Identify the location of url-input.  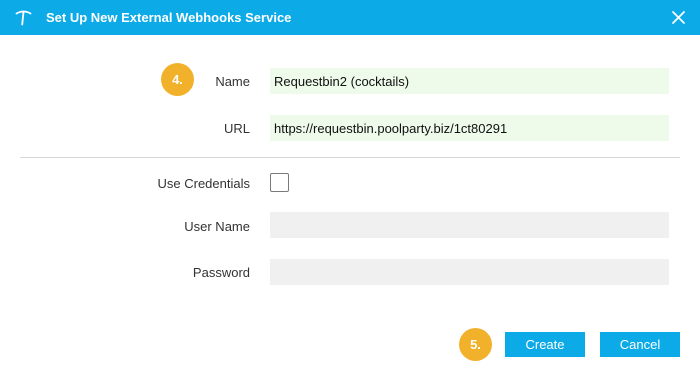
(469, 128).